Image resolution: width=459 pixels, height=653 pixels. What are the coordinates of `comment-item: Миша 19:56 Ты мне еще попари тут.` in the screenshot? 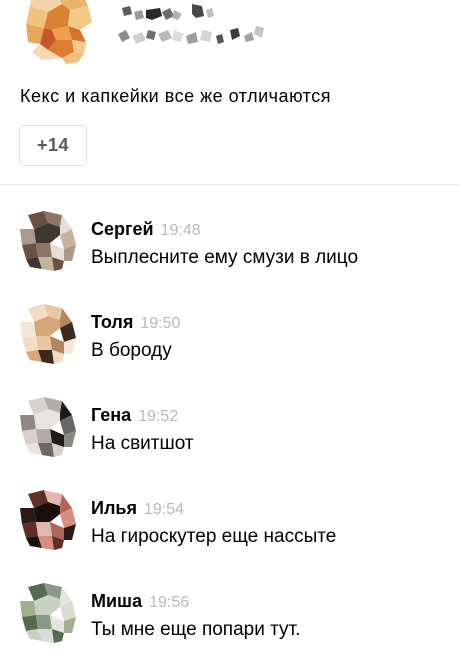 It's located at (229, 602).